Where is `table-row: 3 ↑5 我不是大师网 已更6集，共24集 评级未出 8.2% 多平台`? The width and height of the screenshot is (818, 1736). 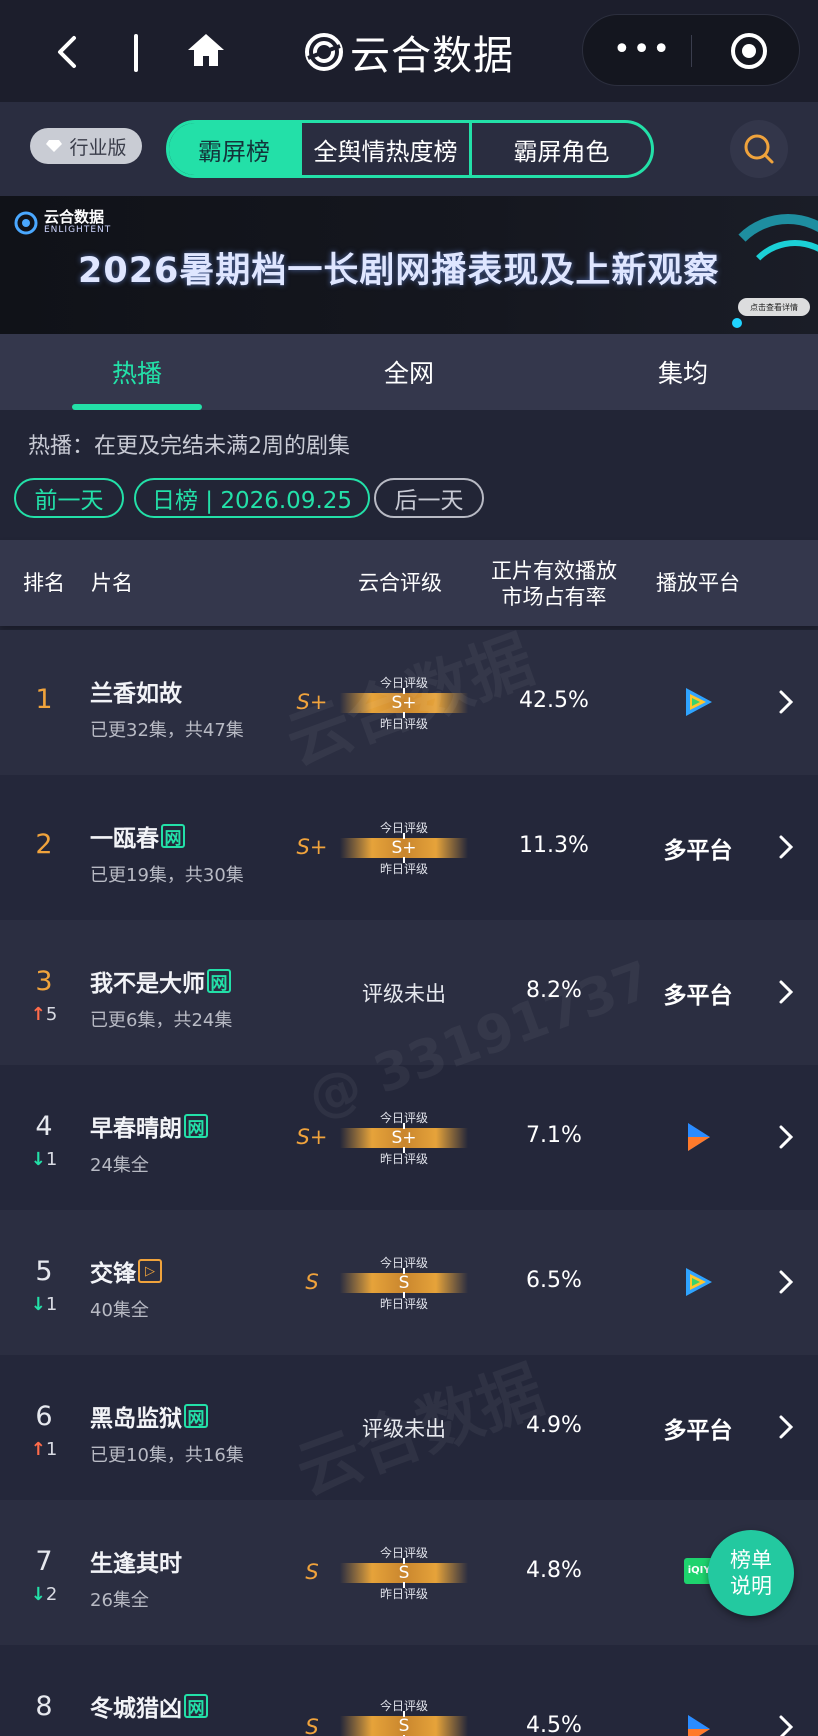 table-row: 3 ↑5 我不是大师网 已更6集，共24集 评级未出 8.2% 多平台 is located at coordinates (409, 992).